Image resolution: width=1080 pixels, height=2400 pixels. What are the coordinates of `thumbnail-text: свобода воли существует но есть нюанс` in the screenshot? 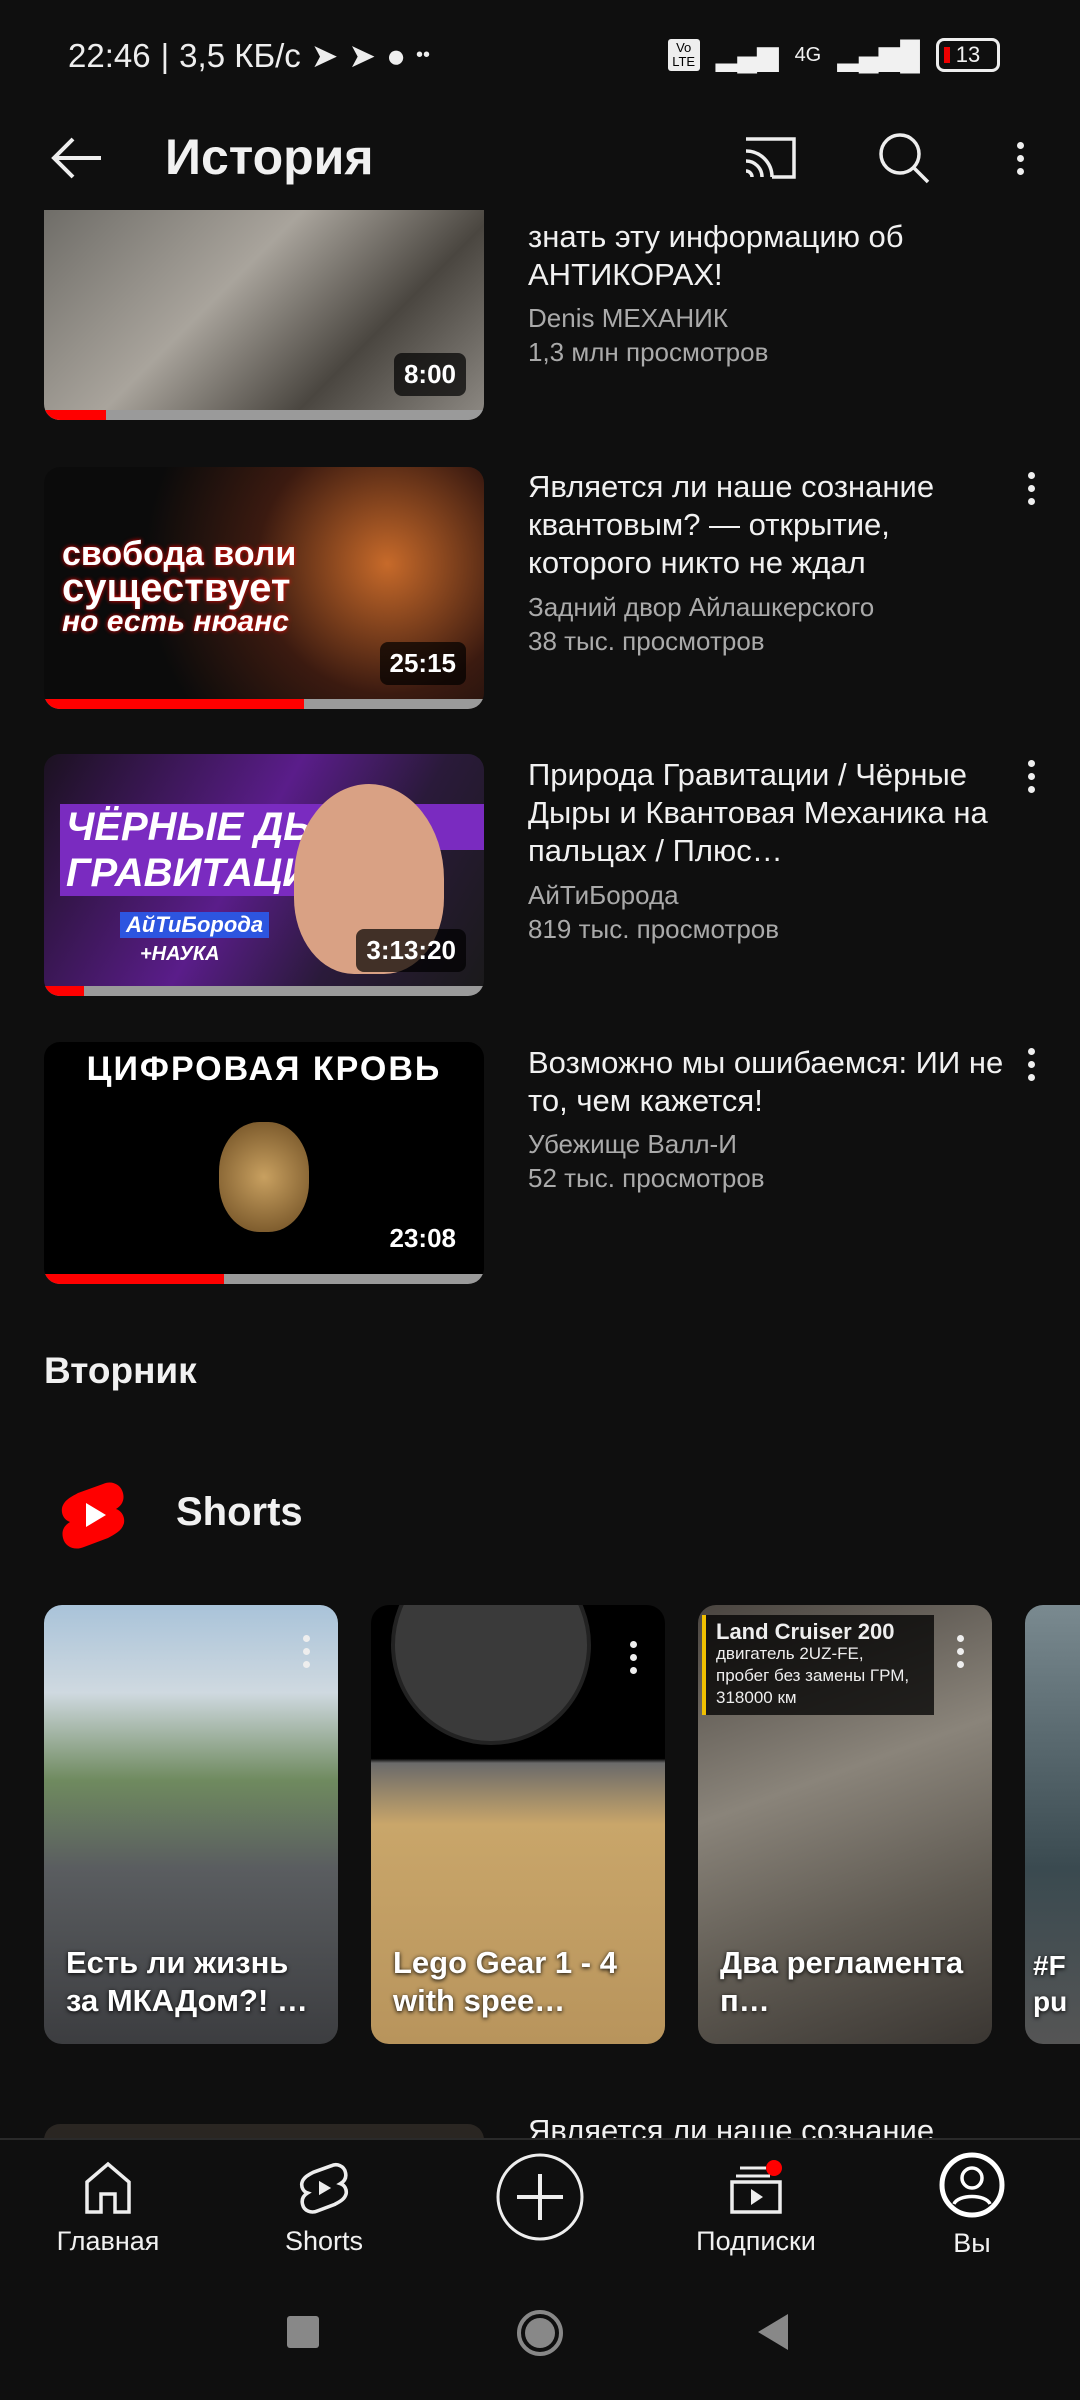 It's located at (179, 586).